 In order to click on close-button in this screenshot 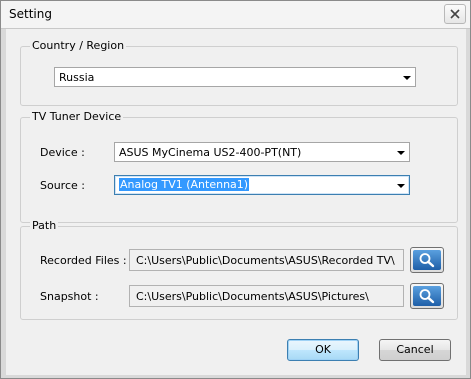, I will do `click(455, 14)`.